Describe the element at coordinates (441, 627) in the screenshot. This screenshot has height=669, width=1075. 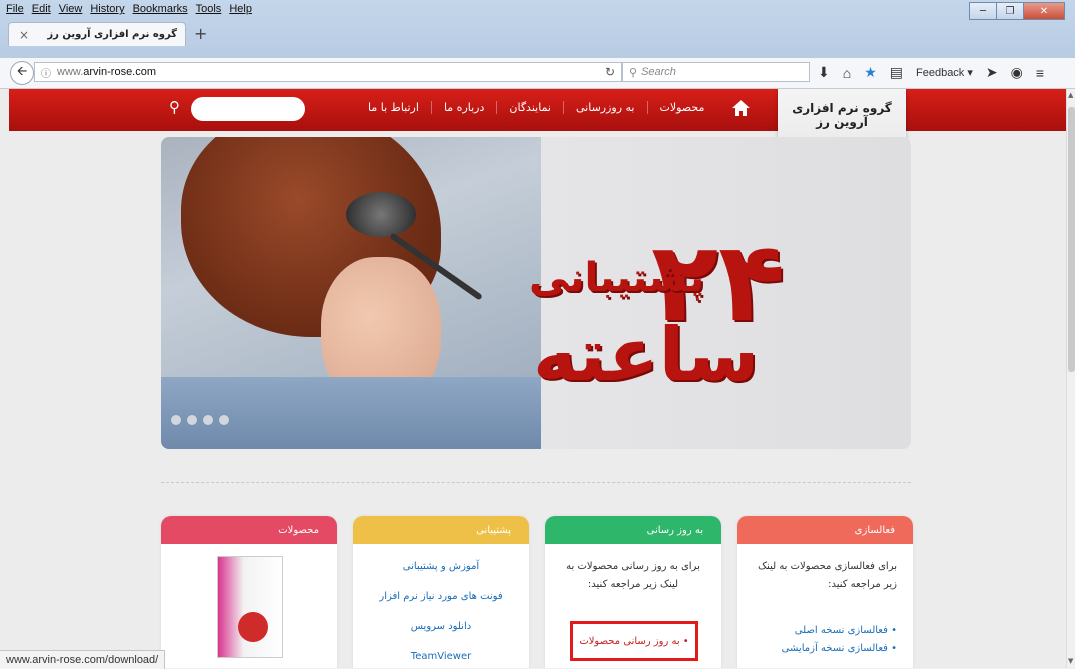
I see `link-download-service: دانلود سرویس` at that location.